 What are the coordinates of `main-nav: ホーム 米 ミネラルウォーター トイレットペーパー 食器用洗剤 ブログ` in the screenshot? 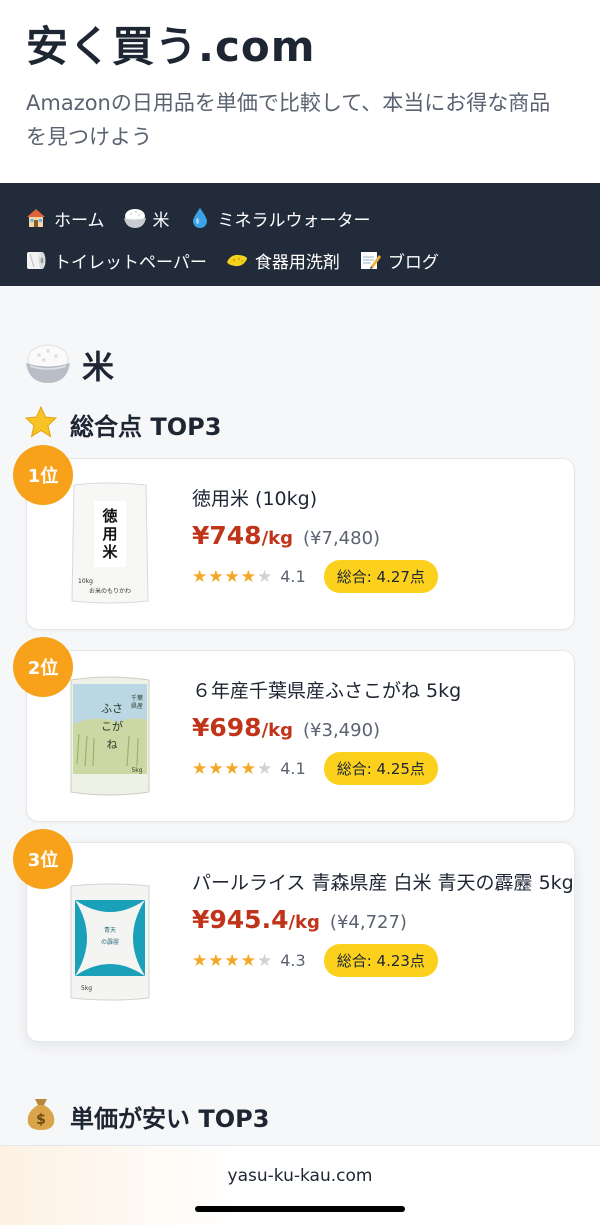 It's located at (300, 234).